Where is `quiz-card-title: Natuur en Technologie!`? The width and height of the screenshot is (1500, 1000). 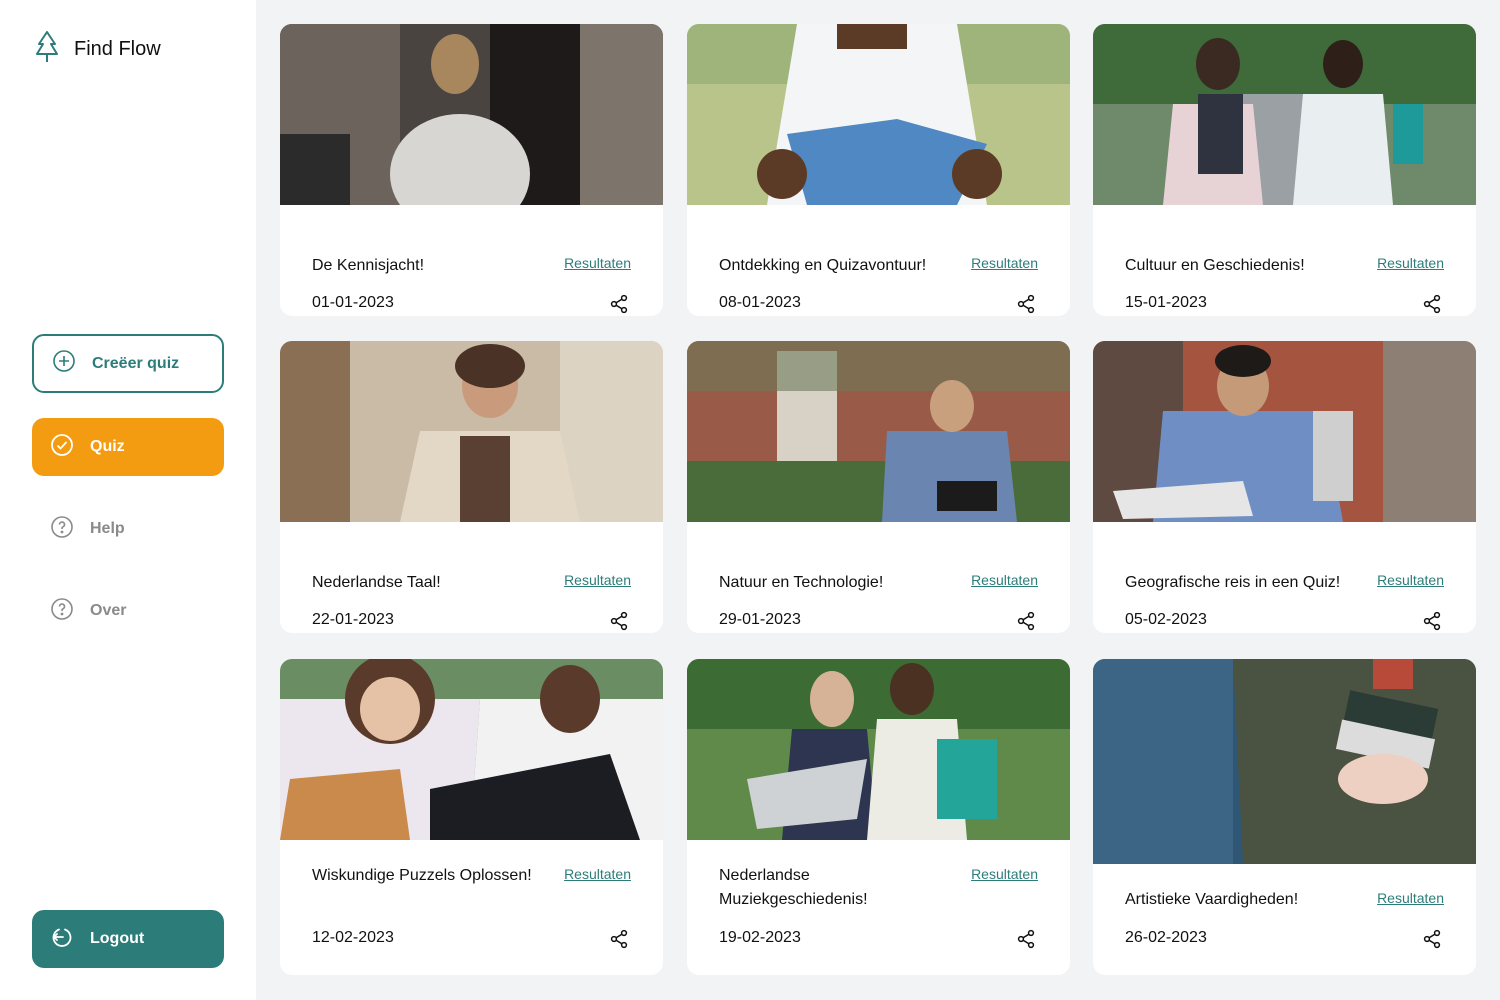
quiz-card-title: Natuur en Technologie! is located at coordinates (801, 582).